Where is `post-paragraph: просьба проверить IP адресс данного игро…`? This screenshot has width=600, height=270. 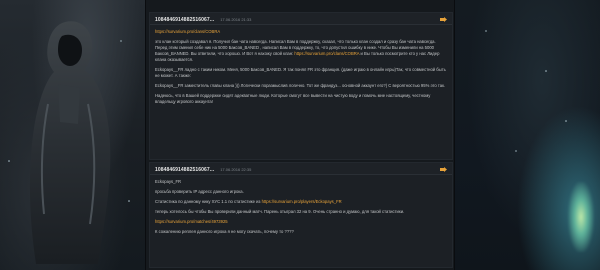
post-paragraph: просьба проверить IP адресс данного игро… is located at coordinates (301, 192).